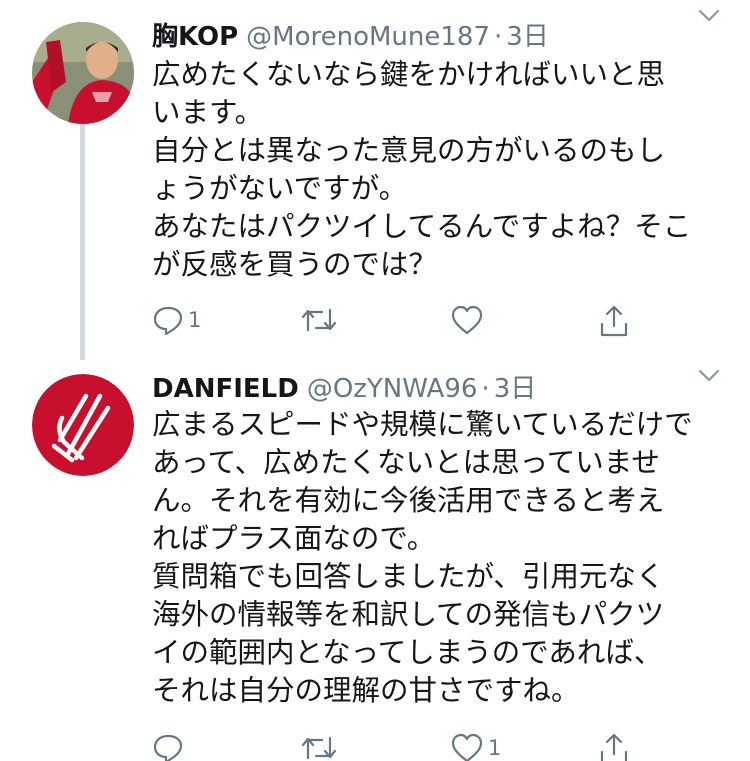  I want to click on tweet-text-line: 海外の情報等を和訳しての発信もパクツ, so click(408, 614).